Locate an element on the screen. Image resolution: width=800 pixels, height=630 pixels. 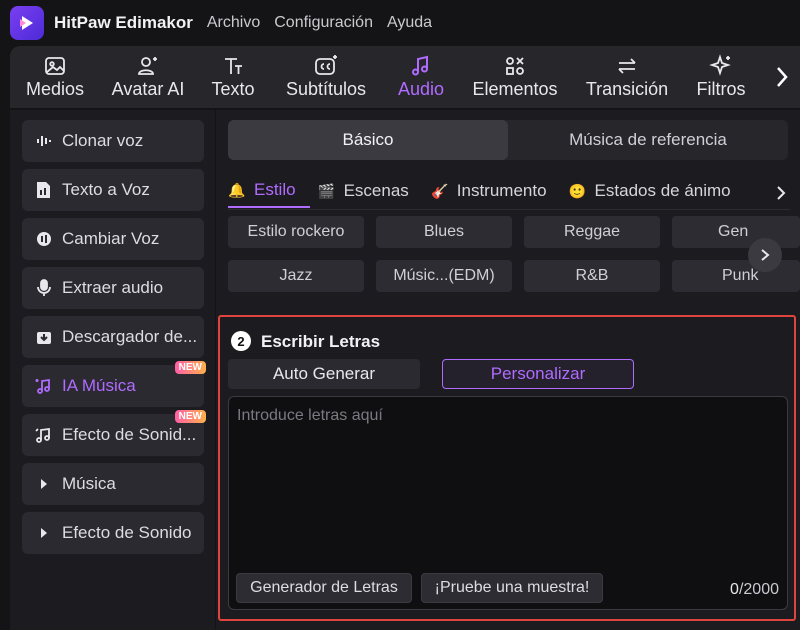
style-chip: Reggae is located at coordinates (592, 232).